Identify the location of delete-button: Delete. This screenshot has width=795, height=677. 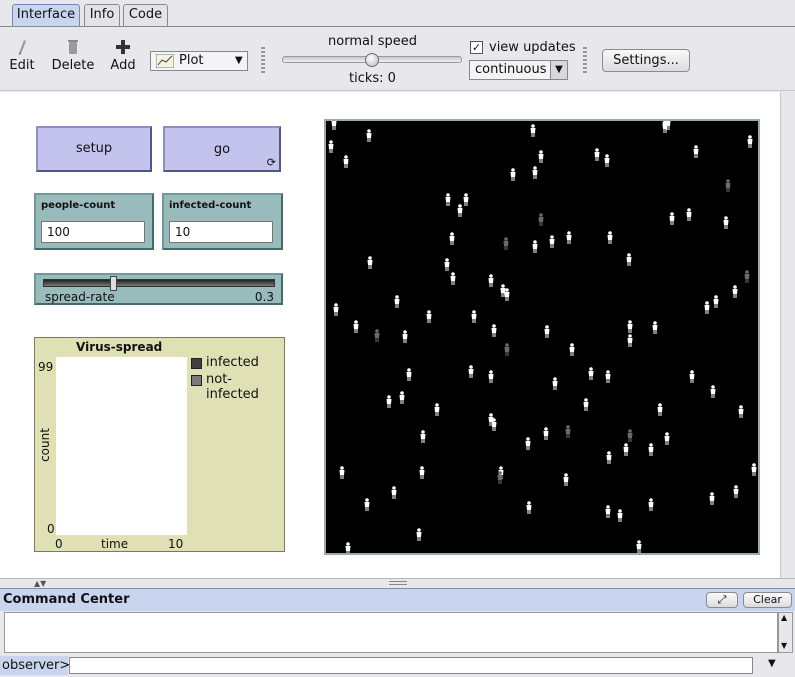
(73, 54).